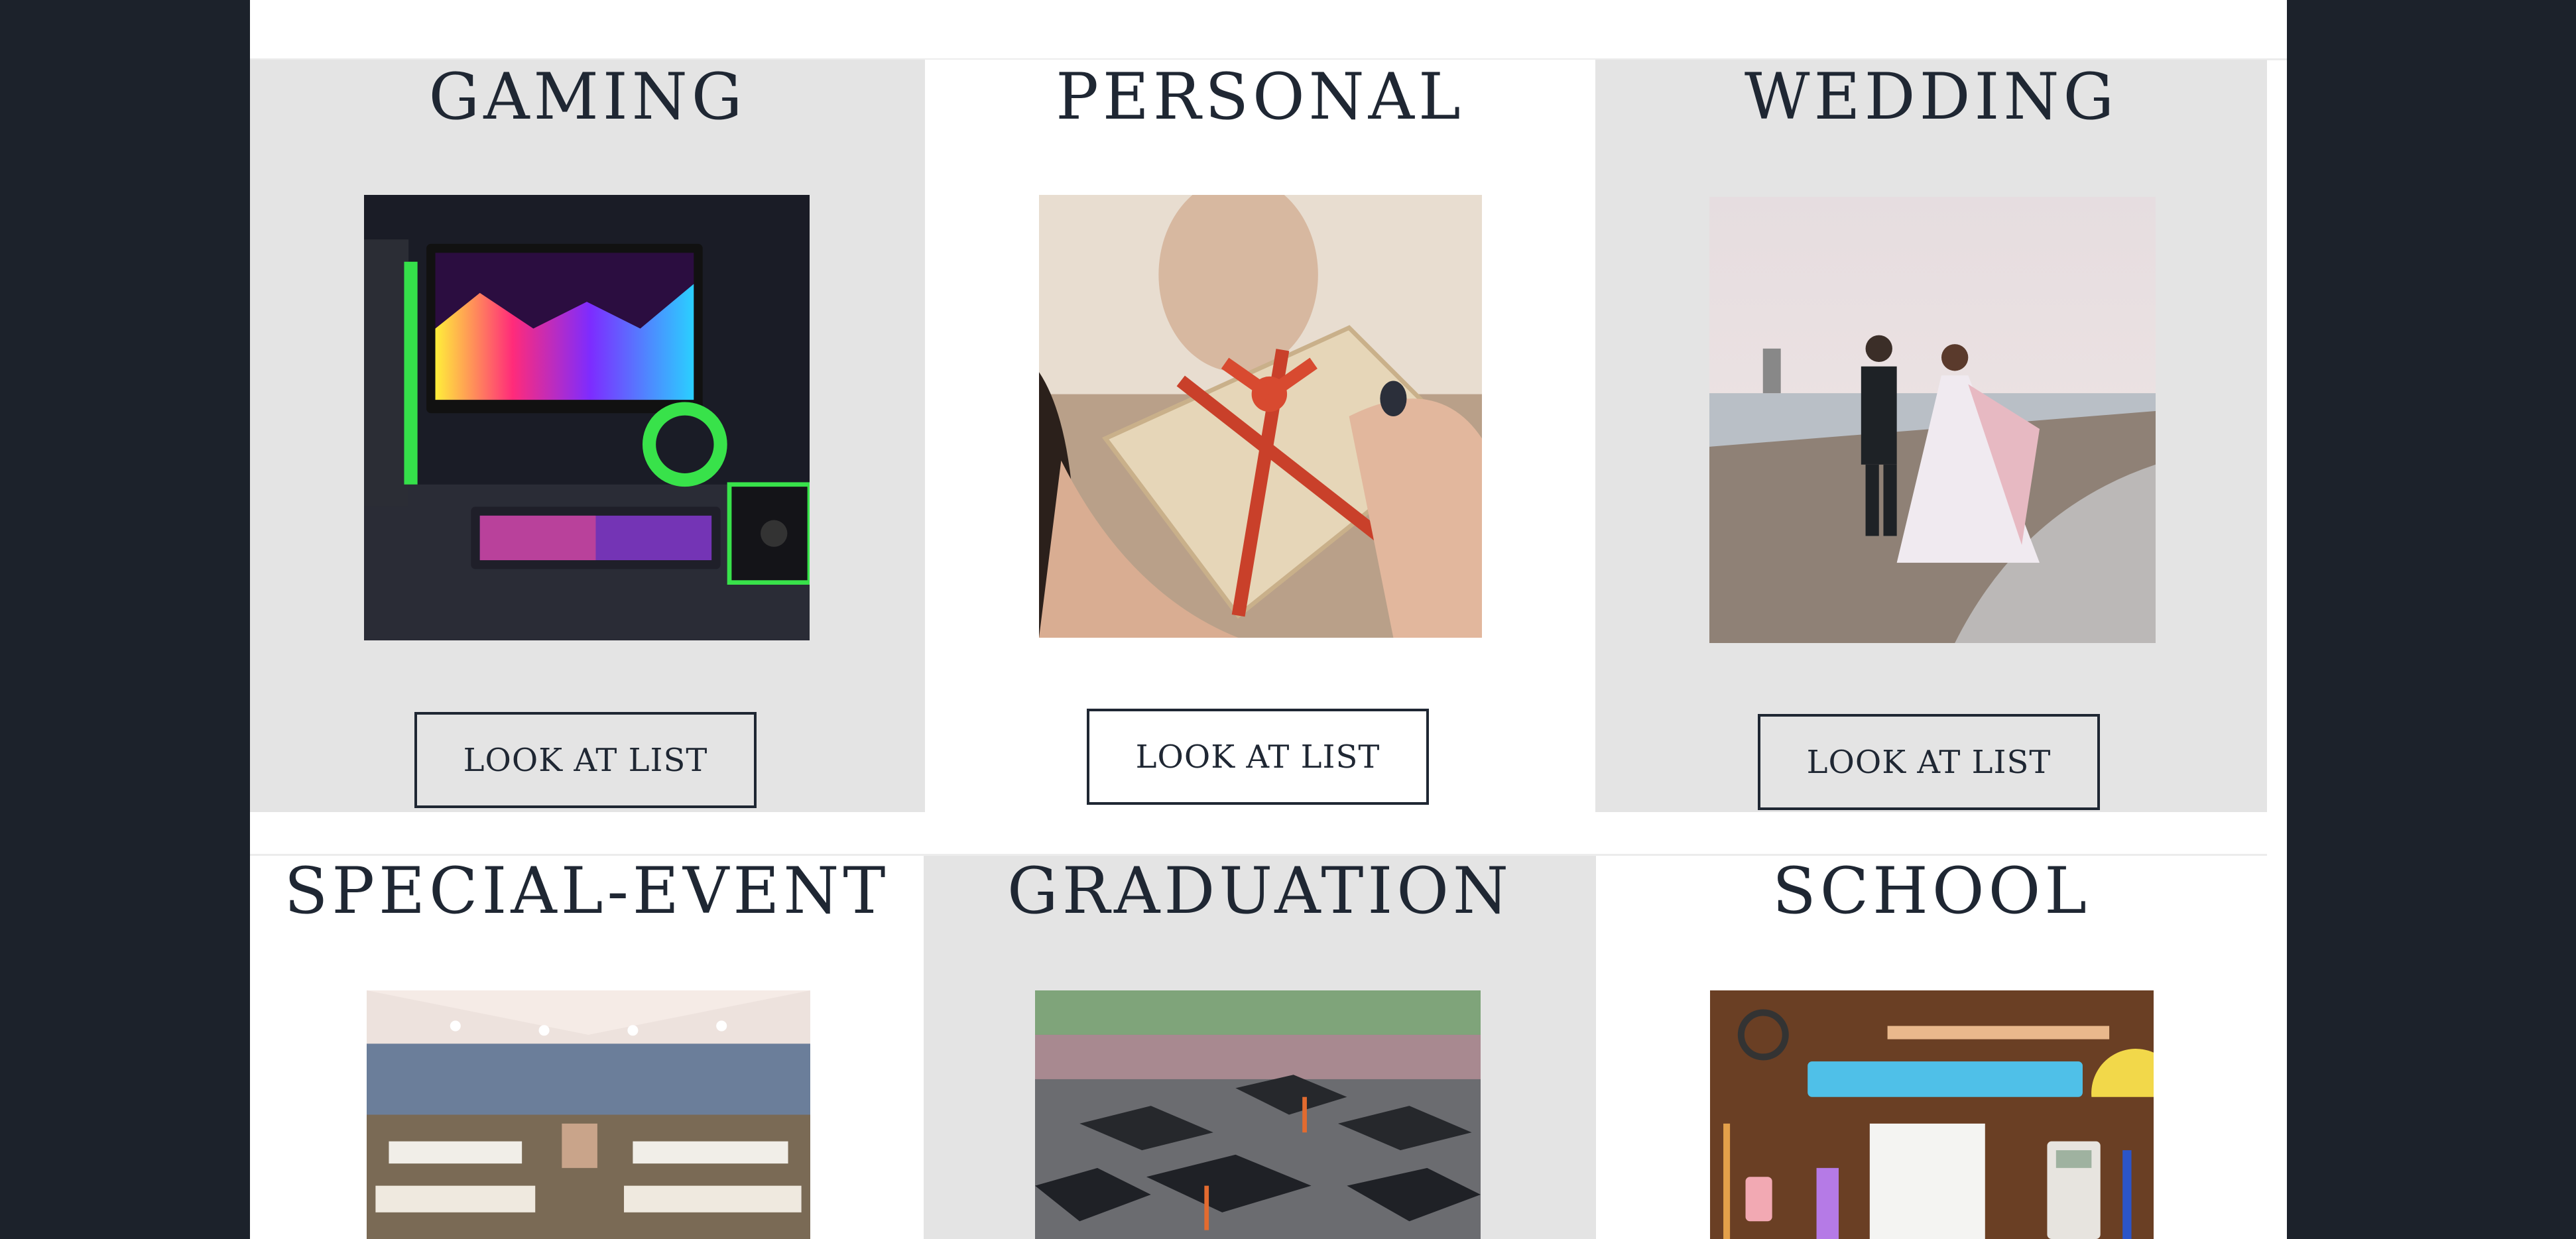 This screenshot has width=2576, height=1239. What do you see at coordinates (587, 97) in the screenshot?
I see `card-title-gaming: GAMING` at bounding box center [587, 97].